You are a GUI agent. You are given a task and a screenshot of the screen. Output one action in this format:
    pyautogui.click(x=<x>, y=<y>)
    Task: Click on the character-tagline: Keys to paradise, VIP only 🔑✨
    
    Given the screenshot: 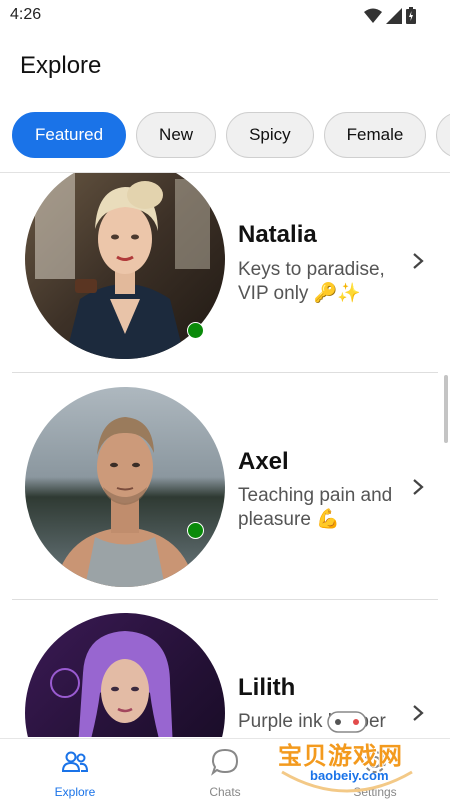 What is the action you would take?
    pyautogui.click(x=311, y=281)
    